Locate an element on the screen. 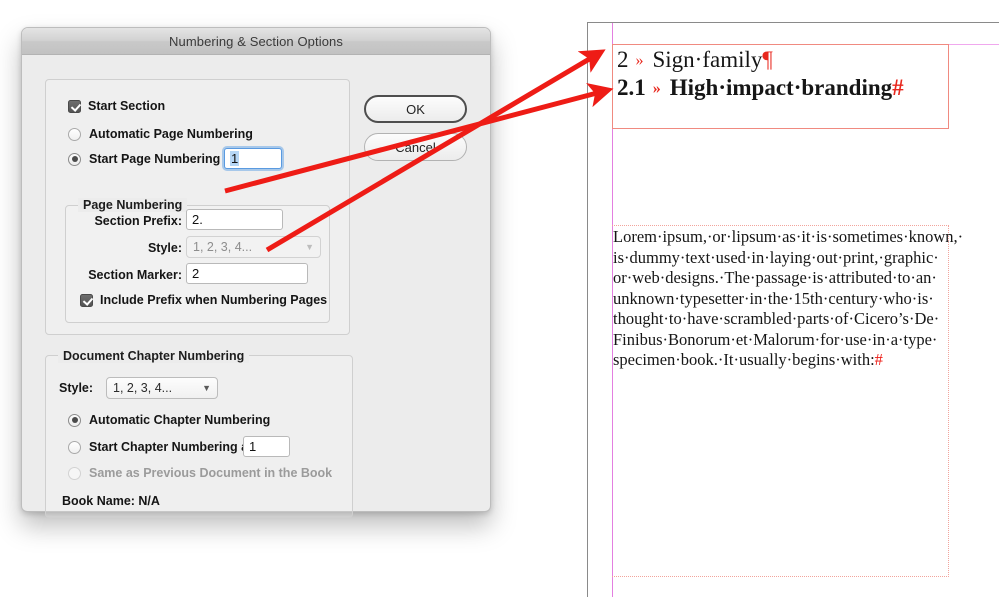  section-prefix-row: Section Prefix: is located at coordinates (123, 221).